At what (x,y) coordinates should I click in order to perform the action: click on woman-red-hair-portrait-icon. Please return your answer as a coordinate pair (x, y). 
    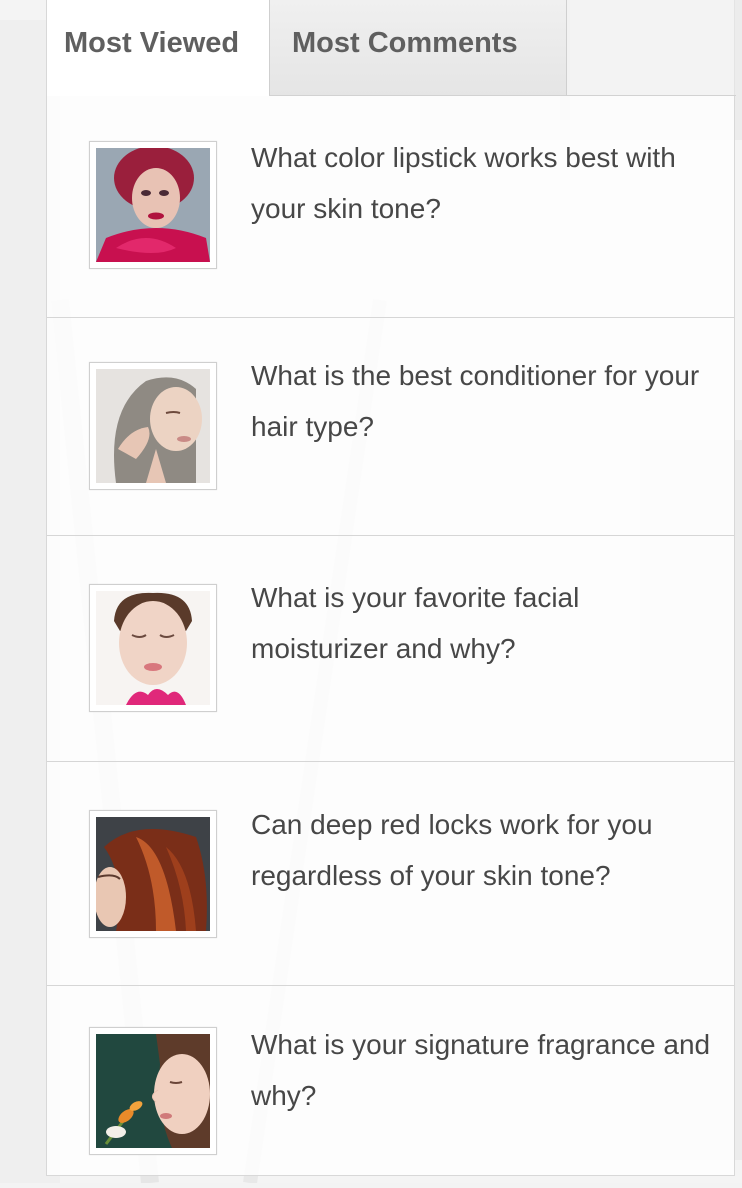
    Looking at the image, I should click on (153, 205).